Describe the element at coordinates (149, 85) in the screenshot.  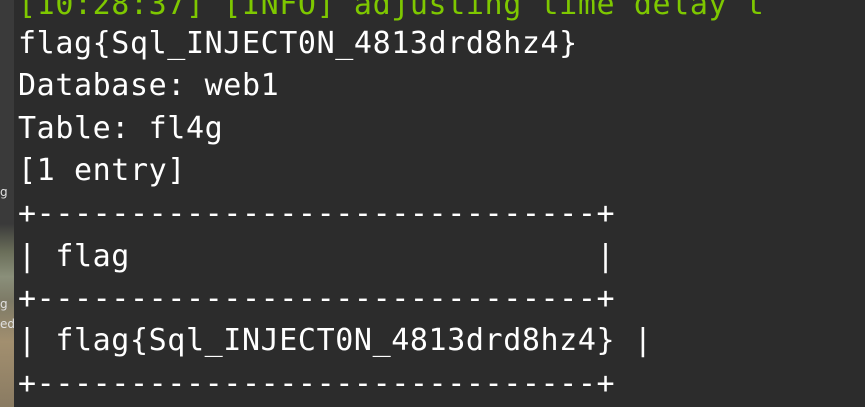
I see `database-line: Database: web1` at that location.